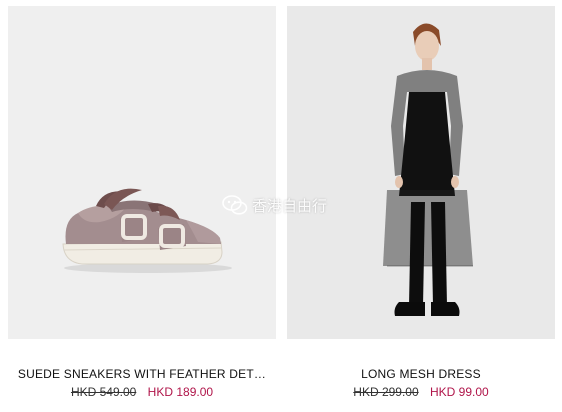 The height and width of the screenshot is (412, 562). I want to click on model-dress-illustration, so click(428, 169).